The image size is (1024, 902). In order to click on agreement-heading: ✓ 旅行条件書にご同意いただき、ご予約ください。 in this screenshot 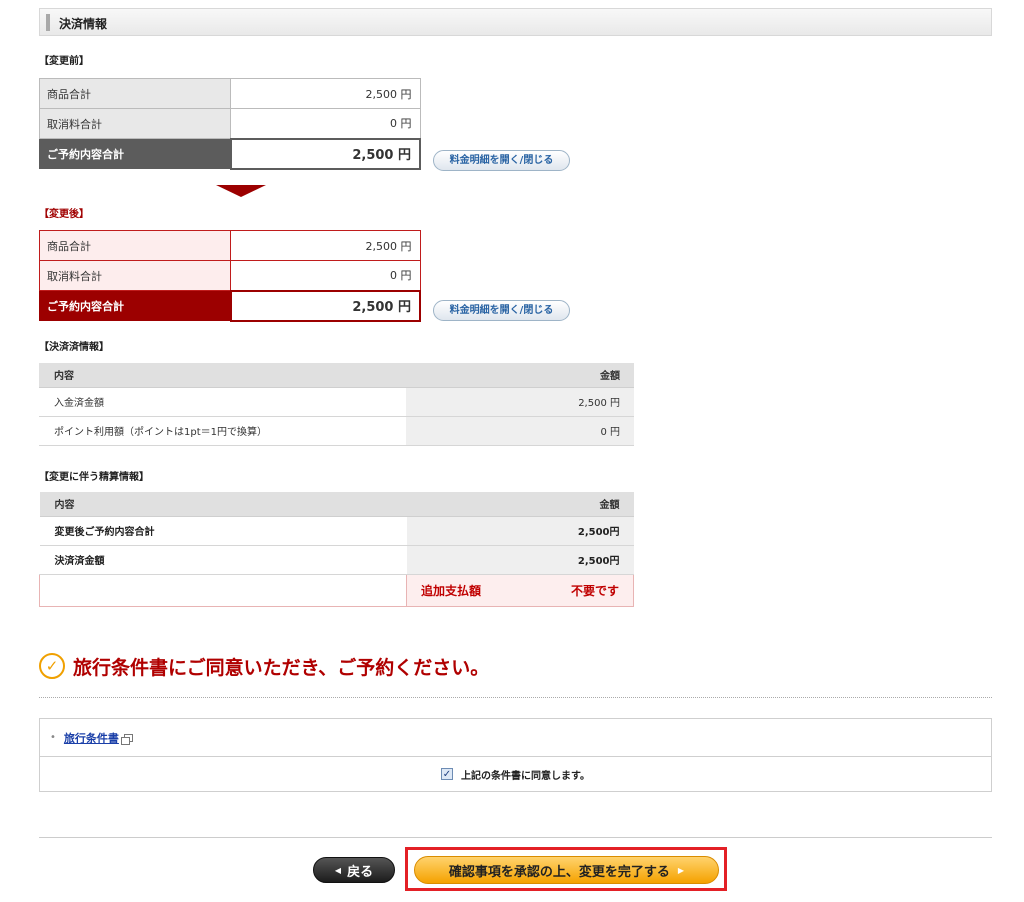, I will do `click(264, 666)`.